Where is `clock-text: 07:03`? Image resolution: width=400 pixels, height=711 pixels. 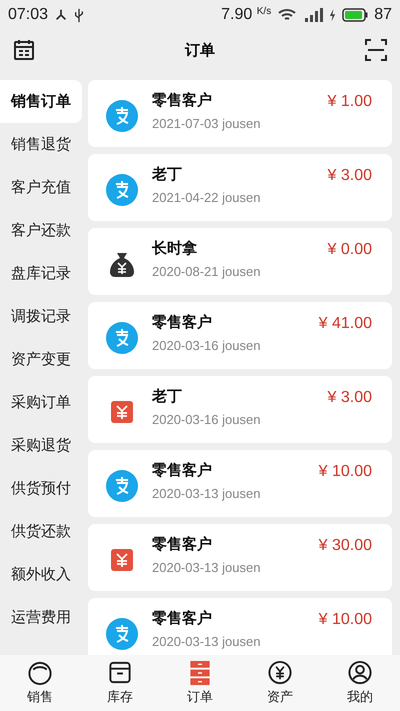
clock-text: 07:03 is located at coordinates (28, 15).